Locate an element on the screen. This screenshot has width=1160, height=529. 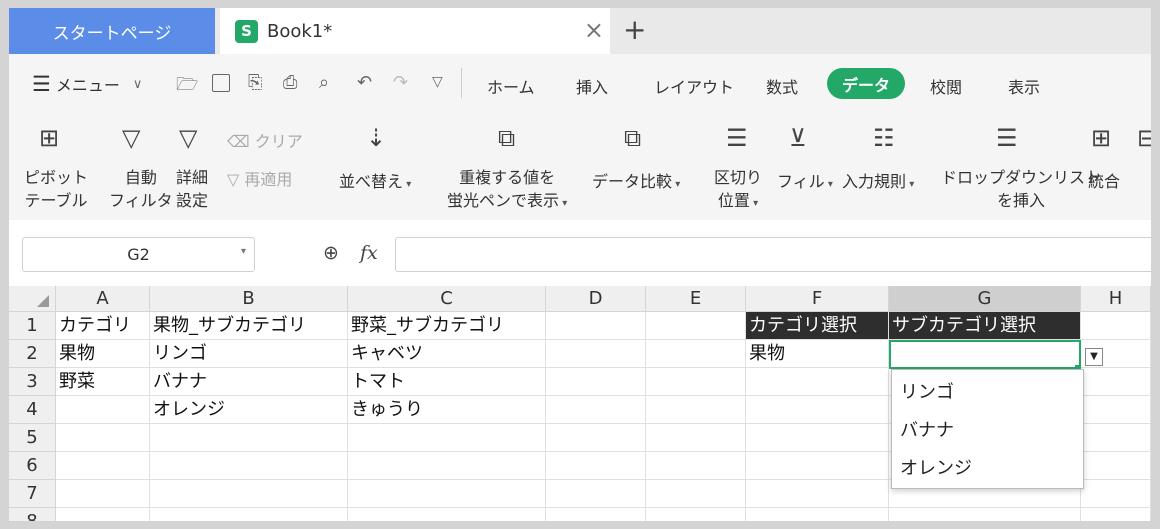
save-icon is located at coordinates (221, 83).